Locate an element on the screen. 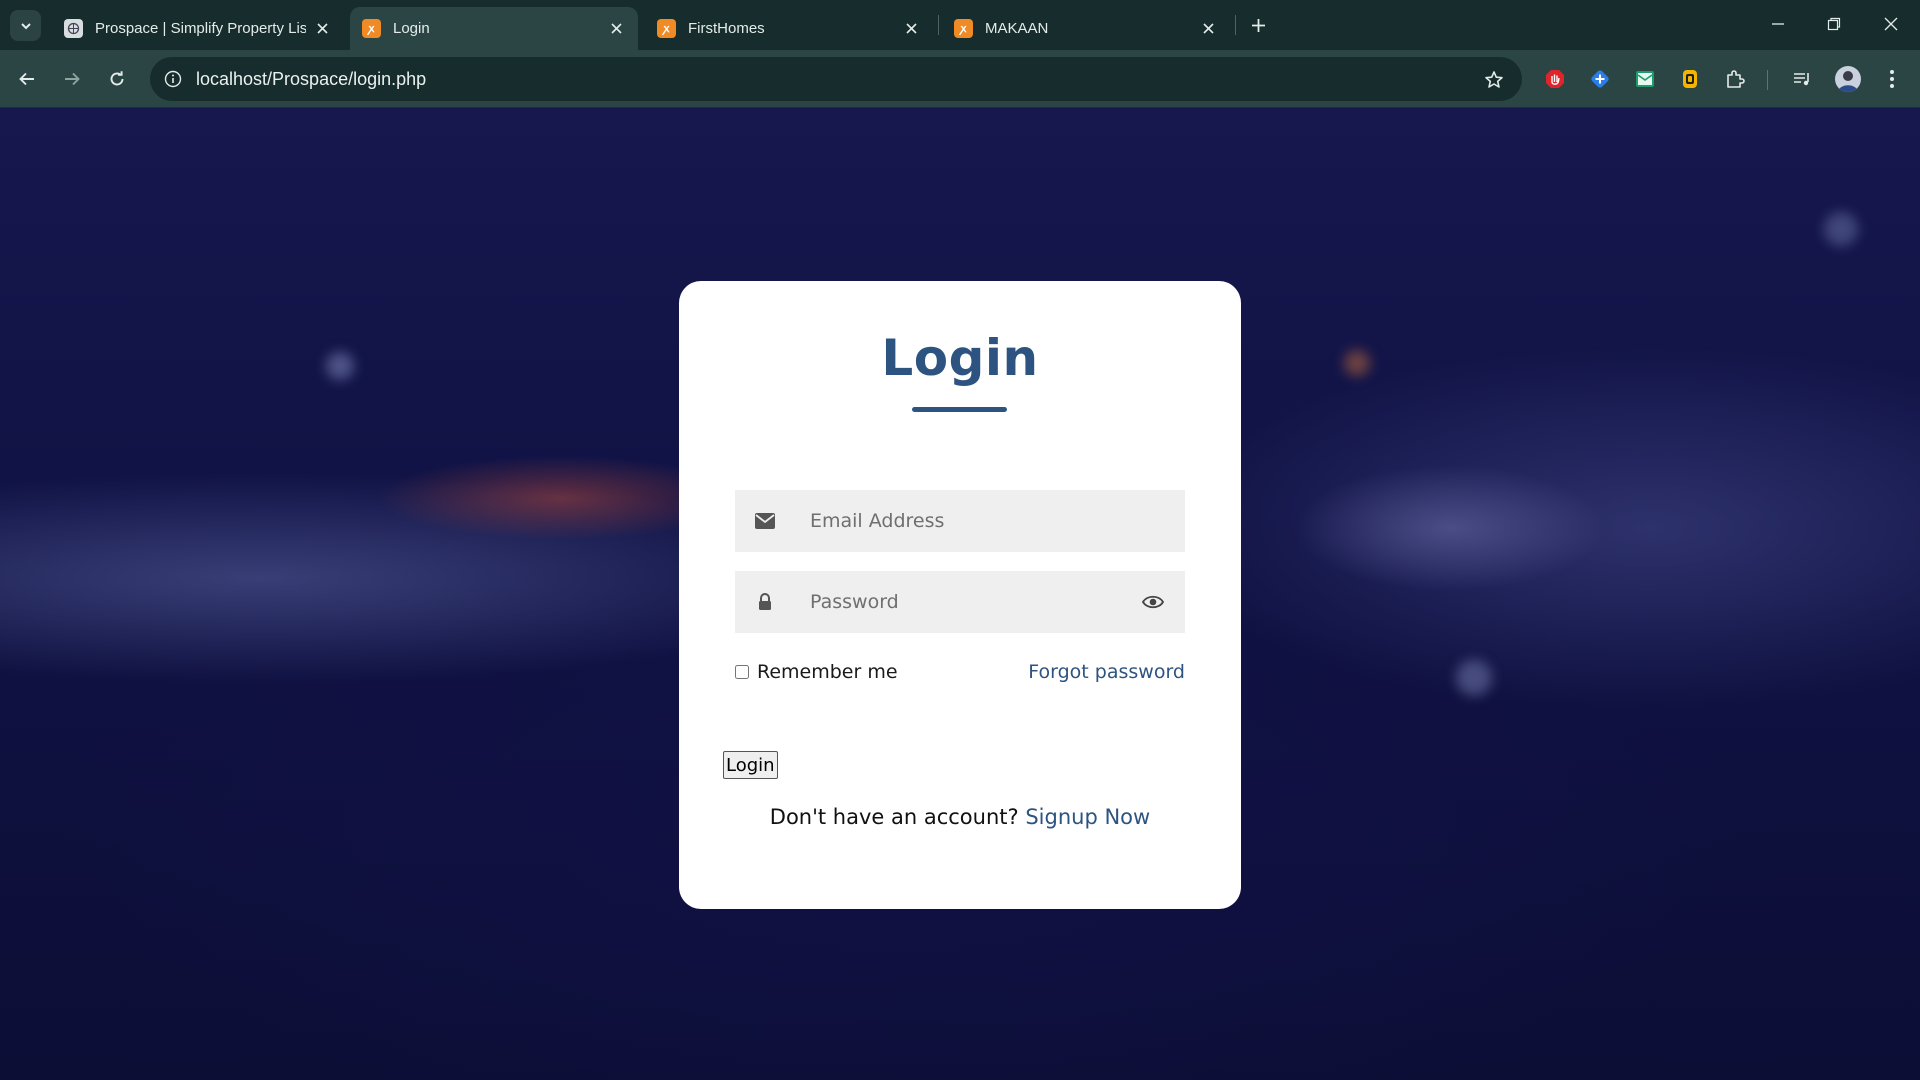 This screenshot has width=1920, height=1080. toolbar-divider is located at coordinates (1767, 80).